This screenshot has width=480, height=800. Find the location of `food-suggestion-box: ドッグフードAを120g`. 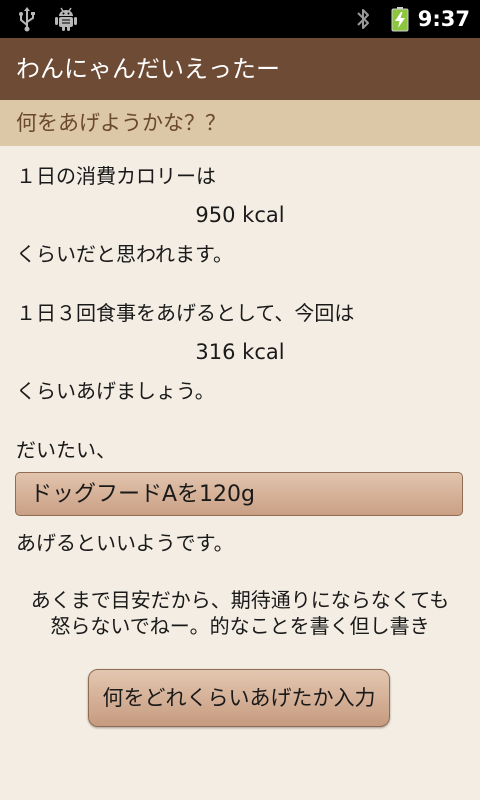

food-suggestion-box: ドッグフードAを120g is located at coordinates (239, 494).